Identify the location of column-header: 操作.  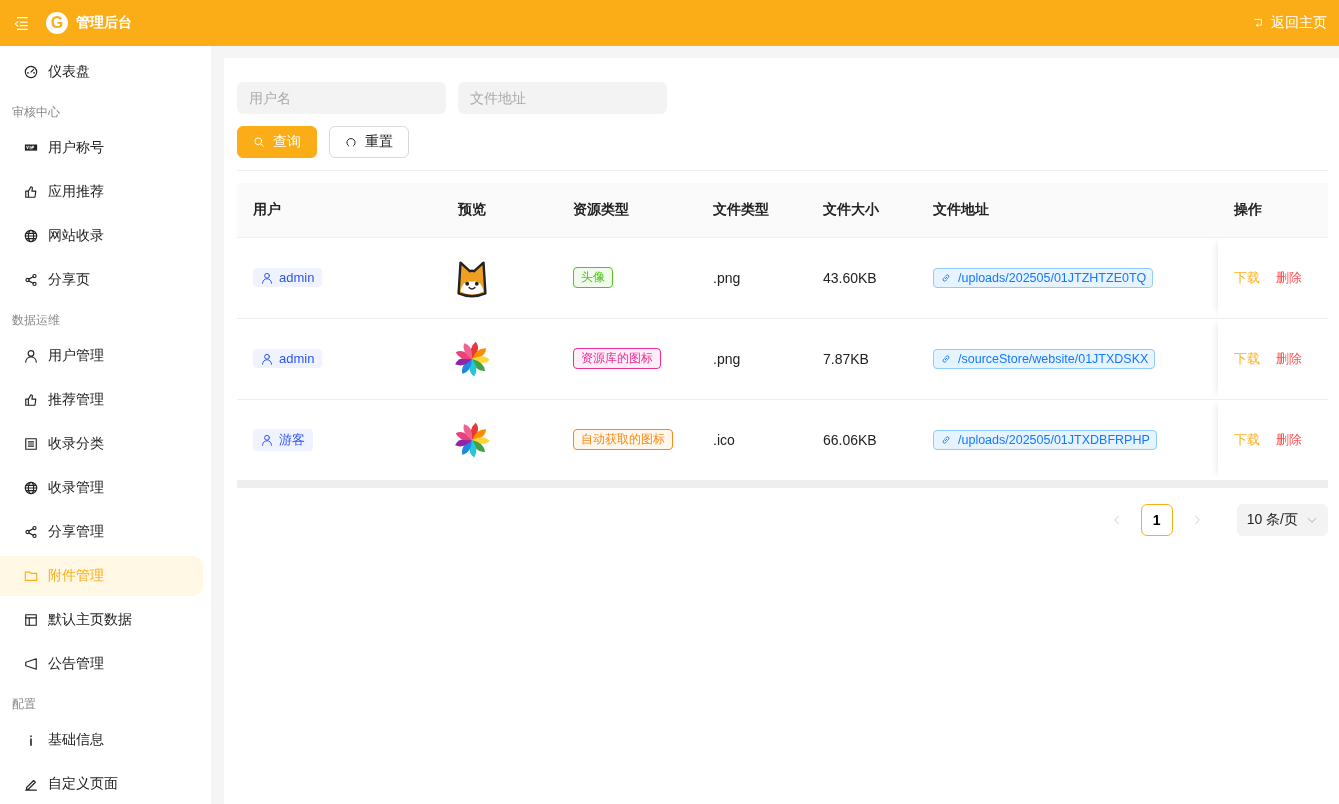
(1248, 208).